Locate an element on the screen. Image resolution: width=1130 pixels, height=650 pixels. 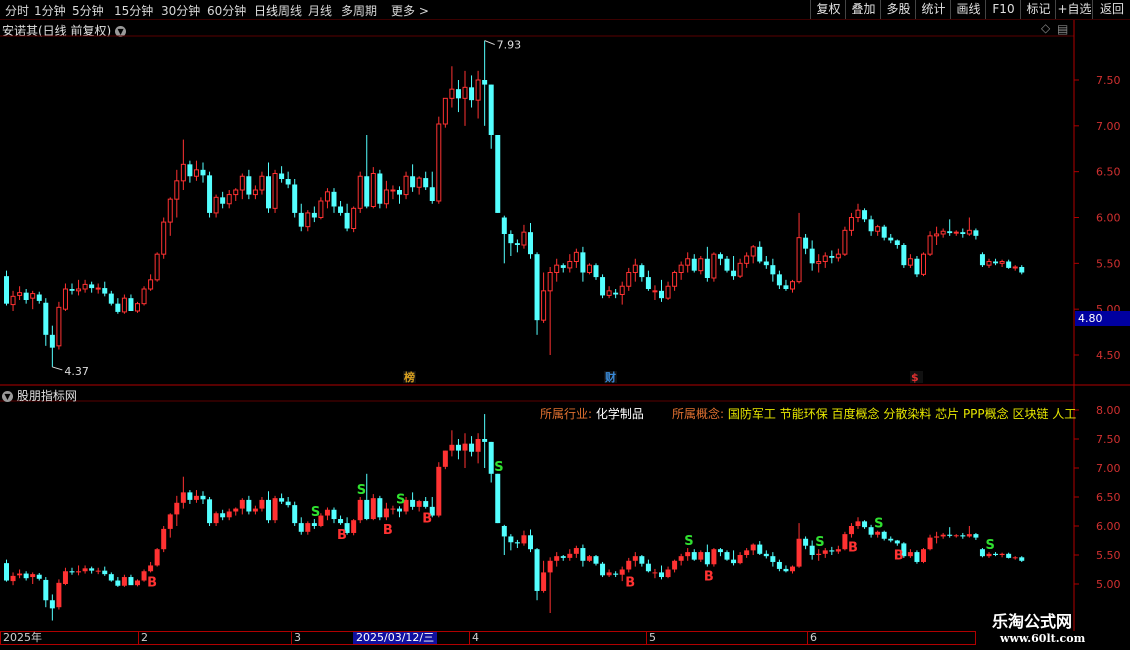
date-axis: 2025年 2 3 2025/03/12/三 4 5 6 is located at coordinates (488, 638).